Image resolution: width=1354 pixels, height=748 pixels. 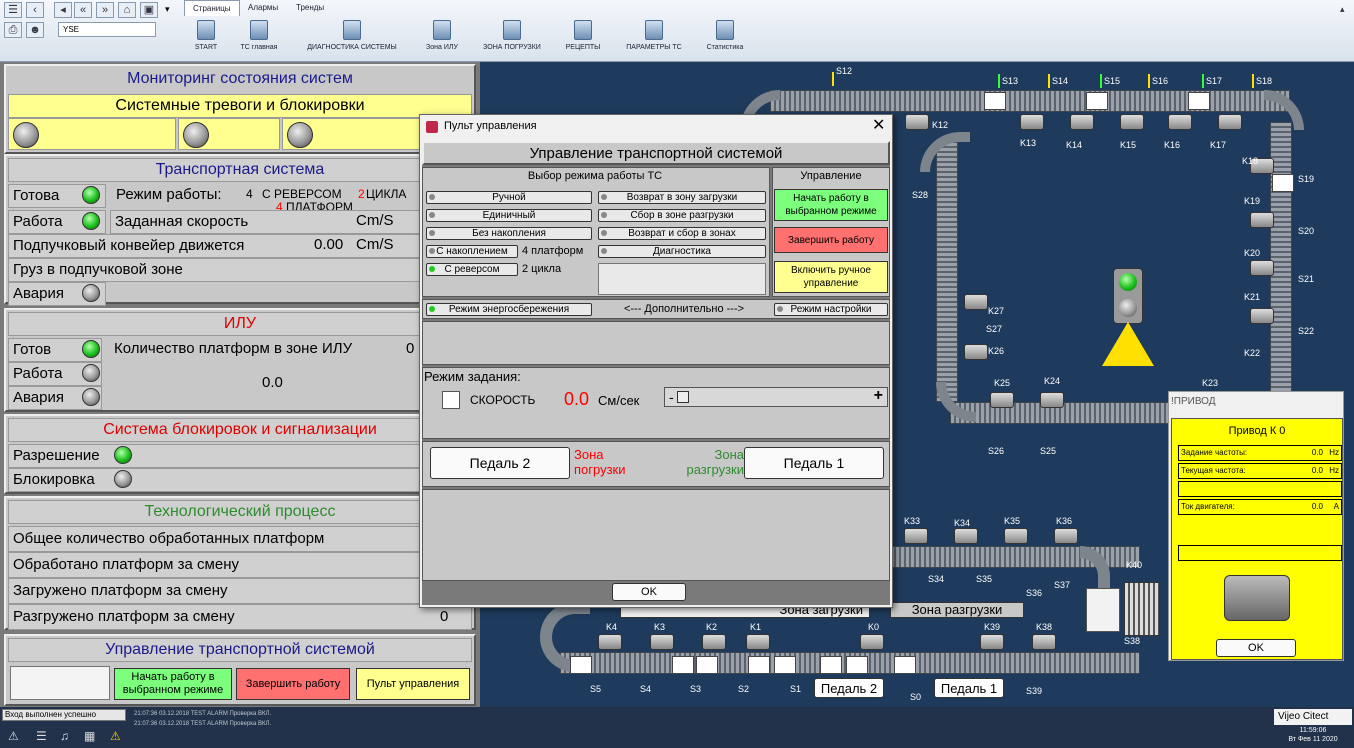 What do you see at coordinates (472, 251) in the screenshot?
I see `mode-accumulation-button: С накоплением` at bounding box center [472, 251].